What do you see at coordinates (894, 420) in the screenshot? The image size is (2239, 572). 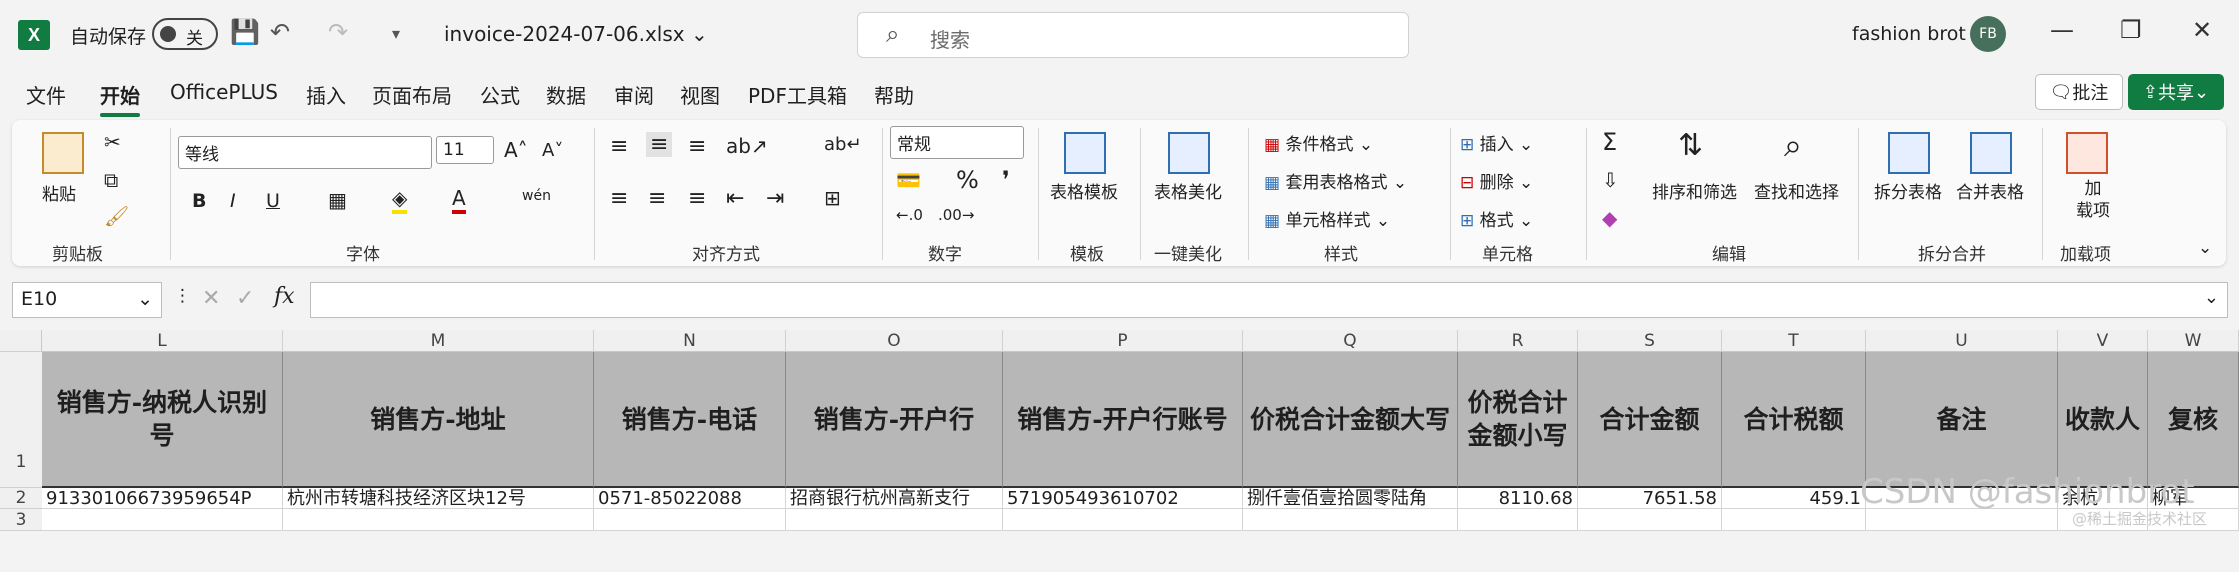 I see `header-cell: 销售方-开户行` at bounding box center [894, 420].